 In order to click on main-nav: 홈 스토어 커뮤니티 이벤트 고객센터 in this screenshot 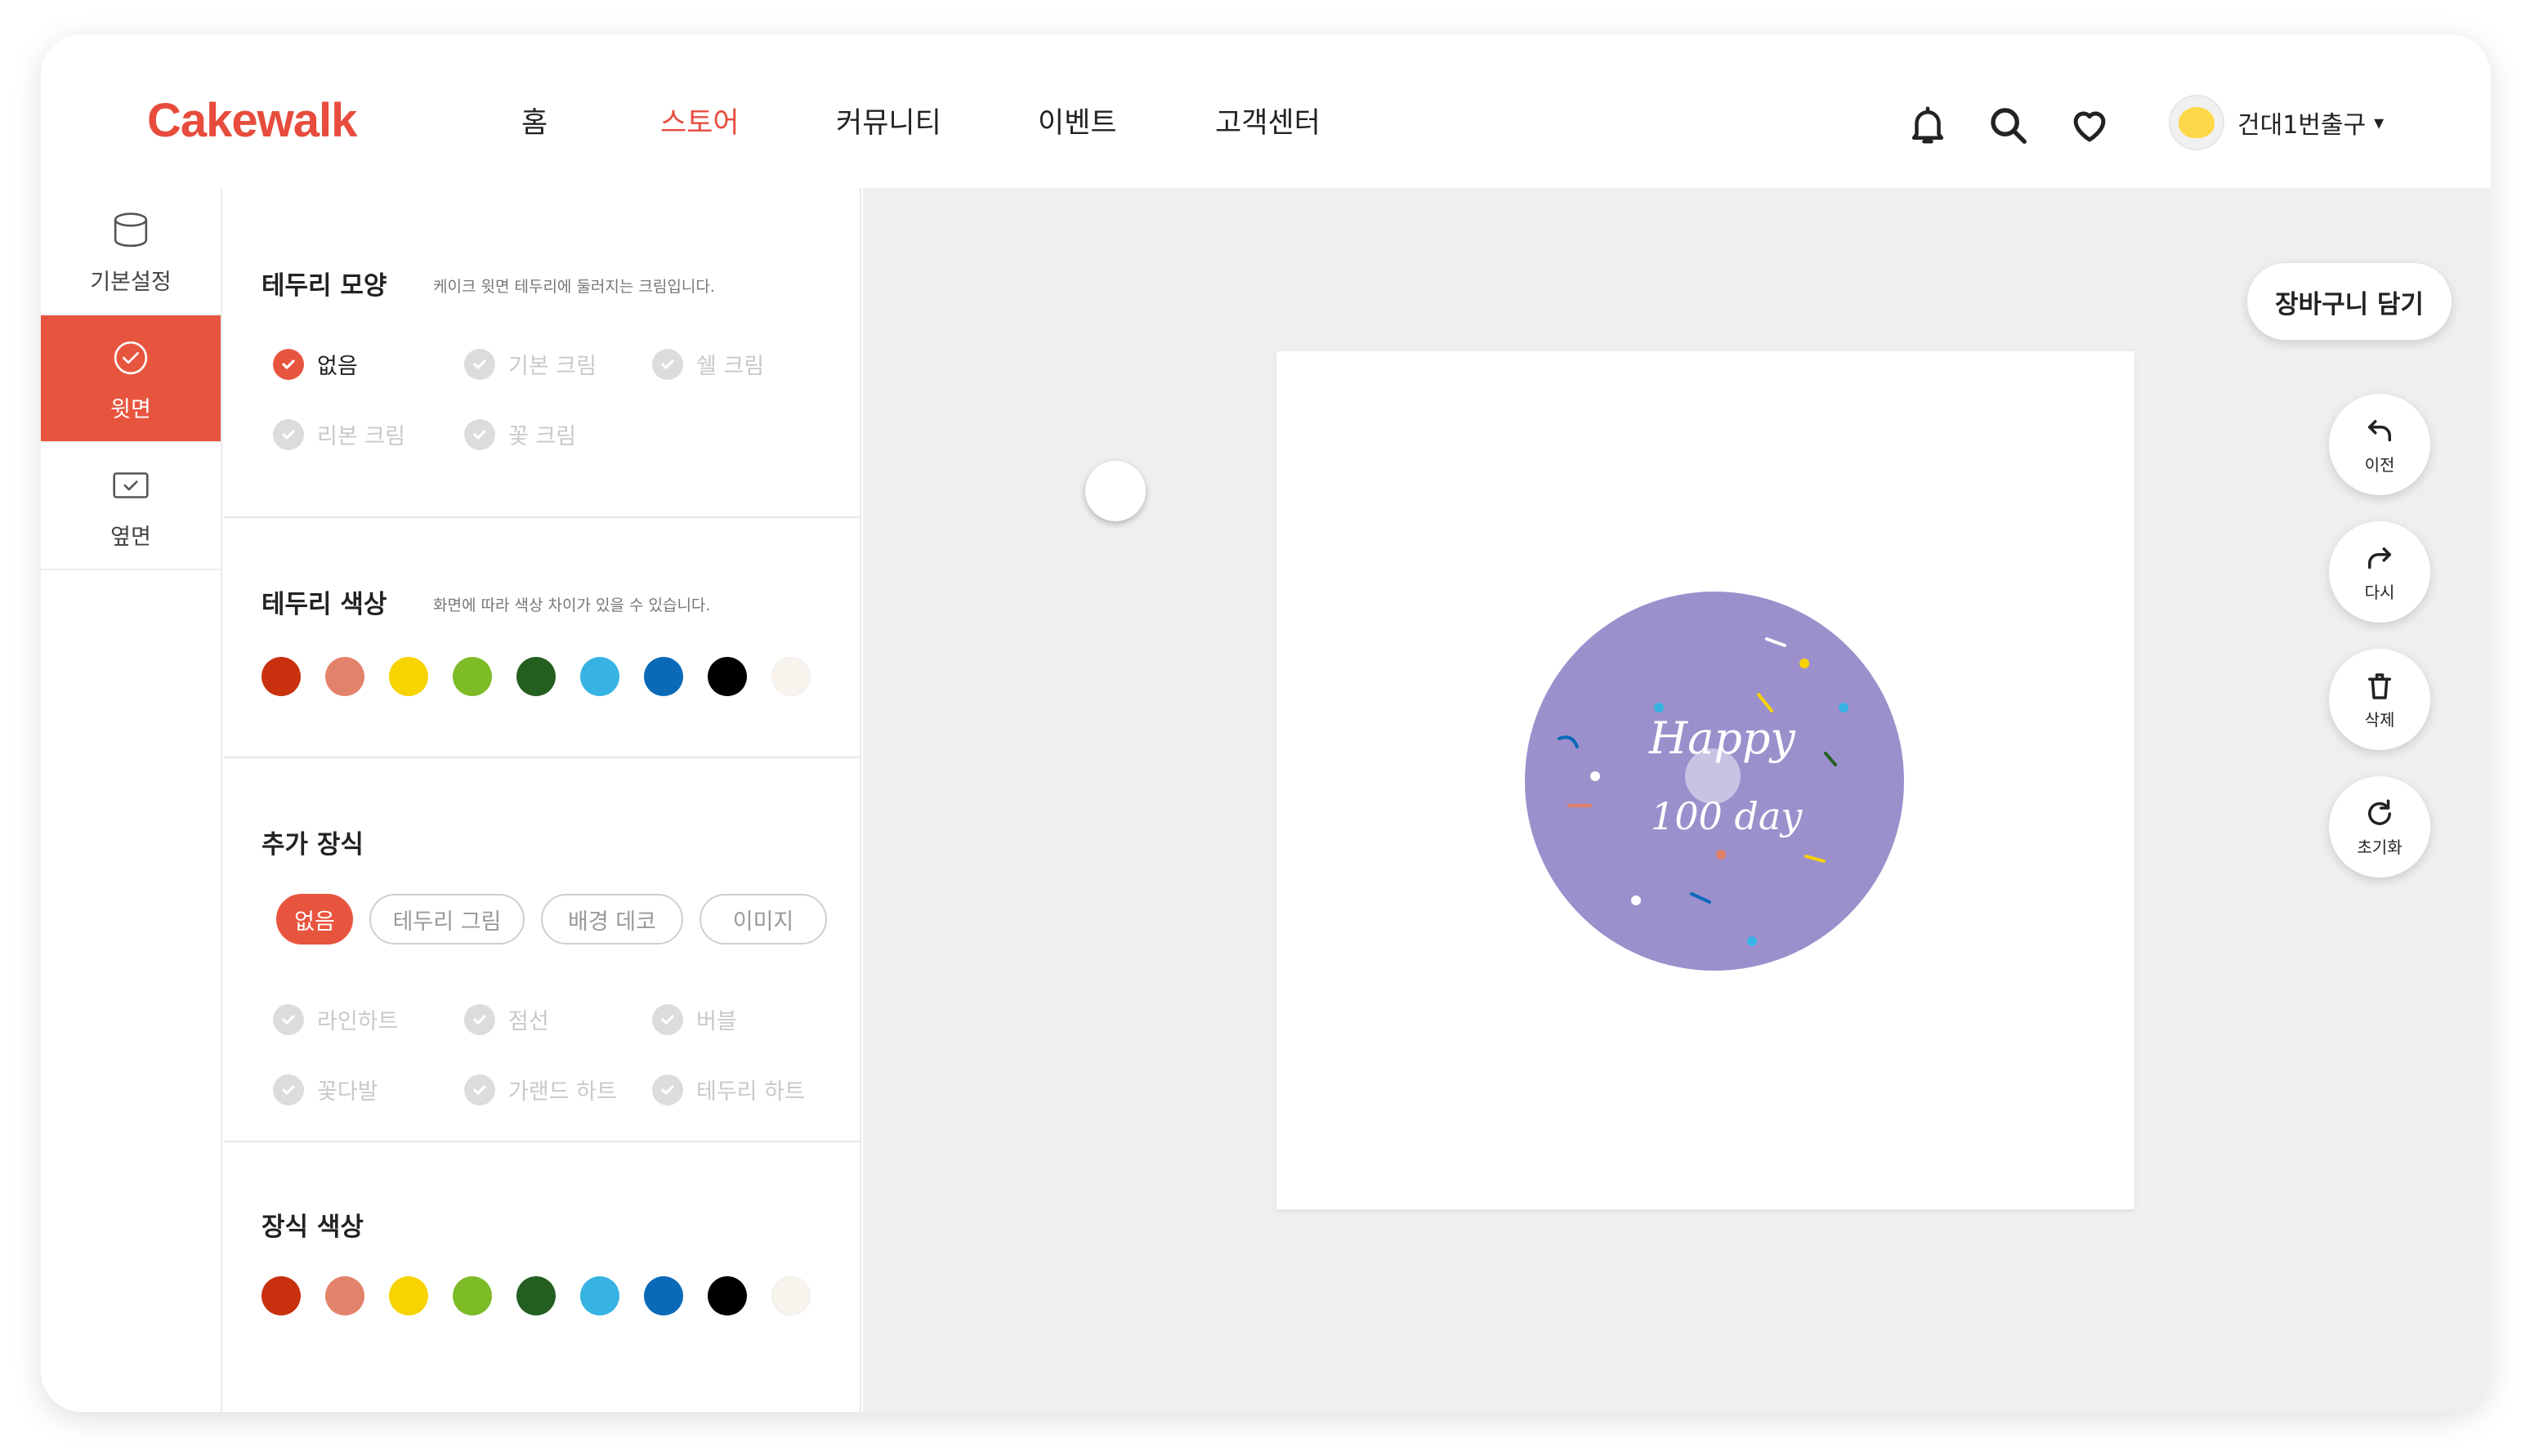, I will do `click(921, 120)`.